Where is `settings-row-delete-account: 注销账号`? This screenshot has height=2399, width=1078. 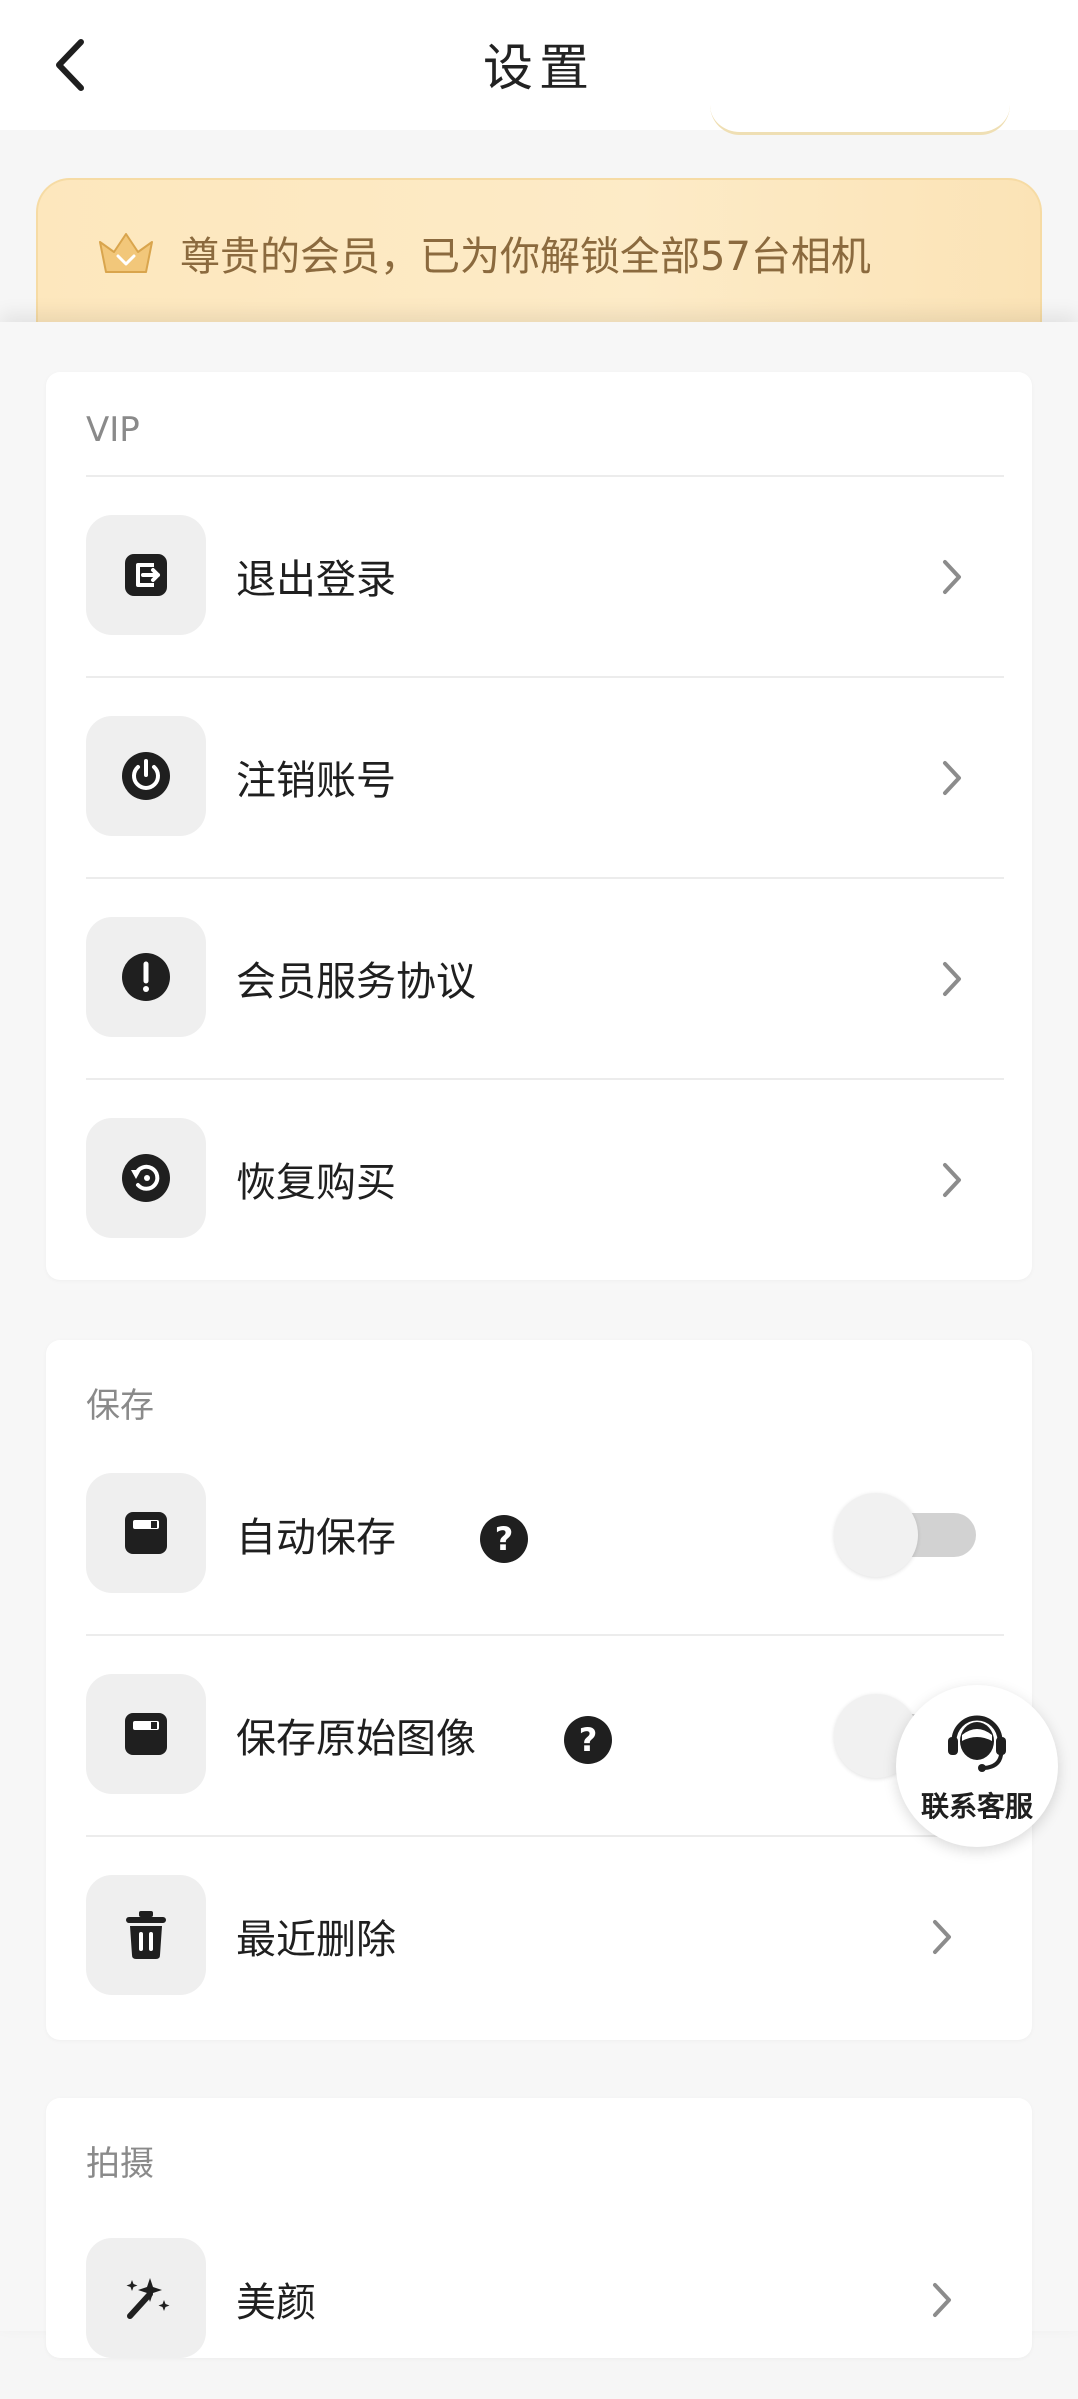
settings-row-delete-account: 注销账号 is located at coordinates (545, 776).